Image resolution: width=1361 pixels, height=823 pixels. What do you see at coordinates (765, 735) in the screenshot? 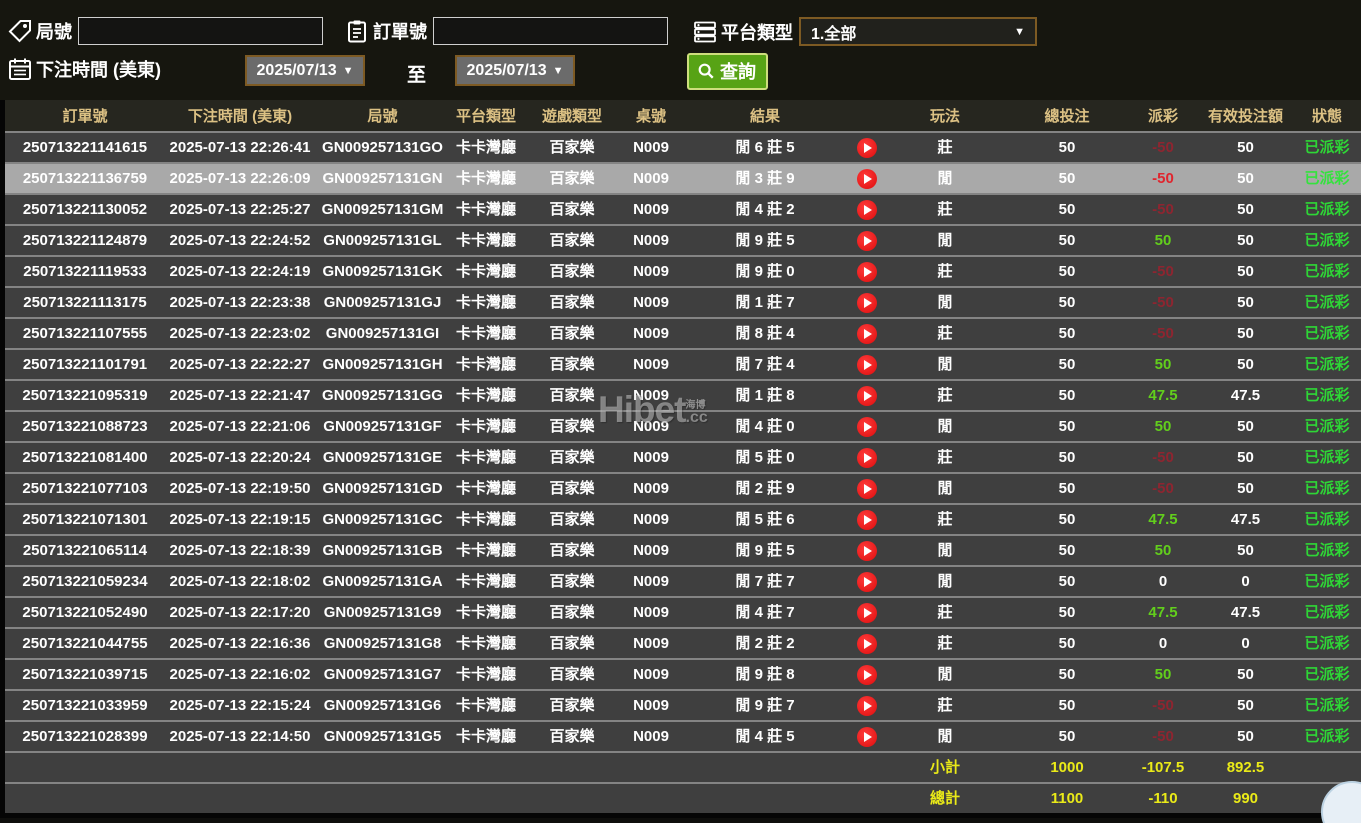
I see `cell-result: 閒 4 莊 5` at bounding box center [765, 735].